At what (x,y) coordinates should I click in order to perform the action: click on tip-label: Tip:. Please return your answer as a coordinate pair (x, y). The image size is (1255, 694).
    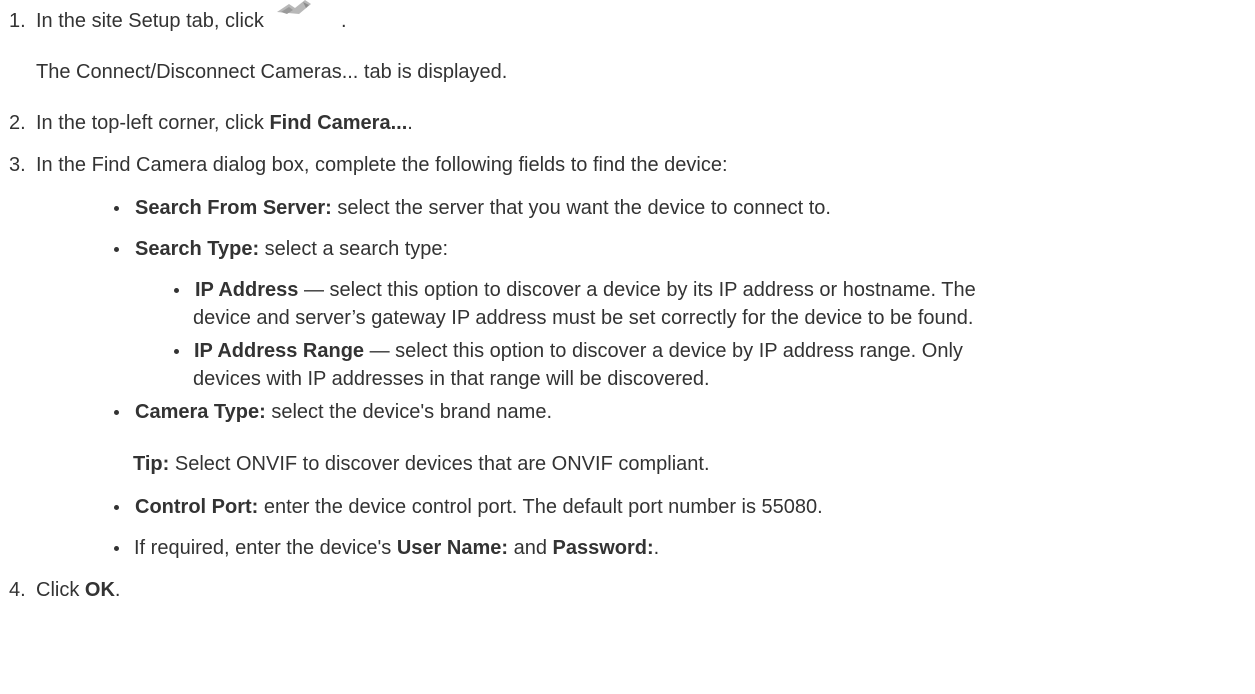
    Looking at the image, I should click on (151, 464).